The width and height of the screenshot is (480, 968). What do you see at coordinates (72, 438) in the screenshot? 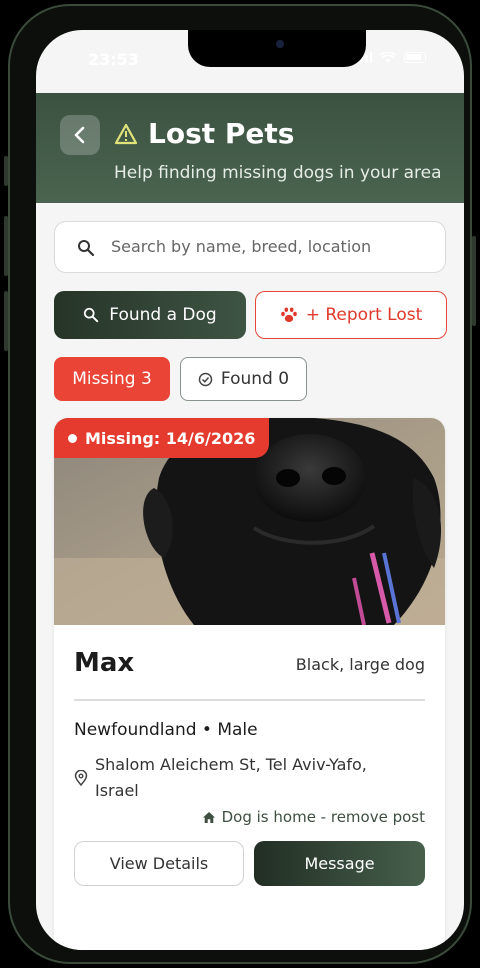
I see `status-dot-icon` at bounding box center [72, 438].